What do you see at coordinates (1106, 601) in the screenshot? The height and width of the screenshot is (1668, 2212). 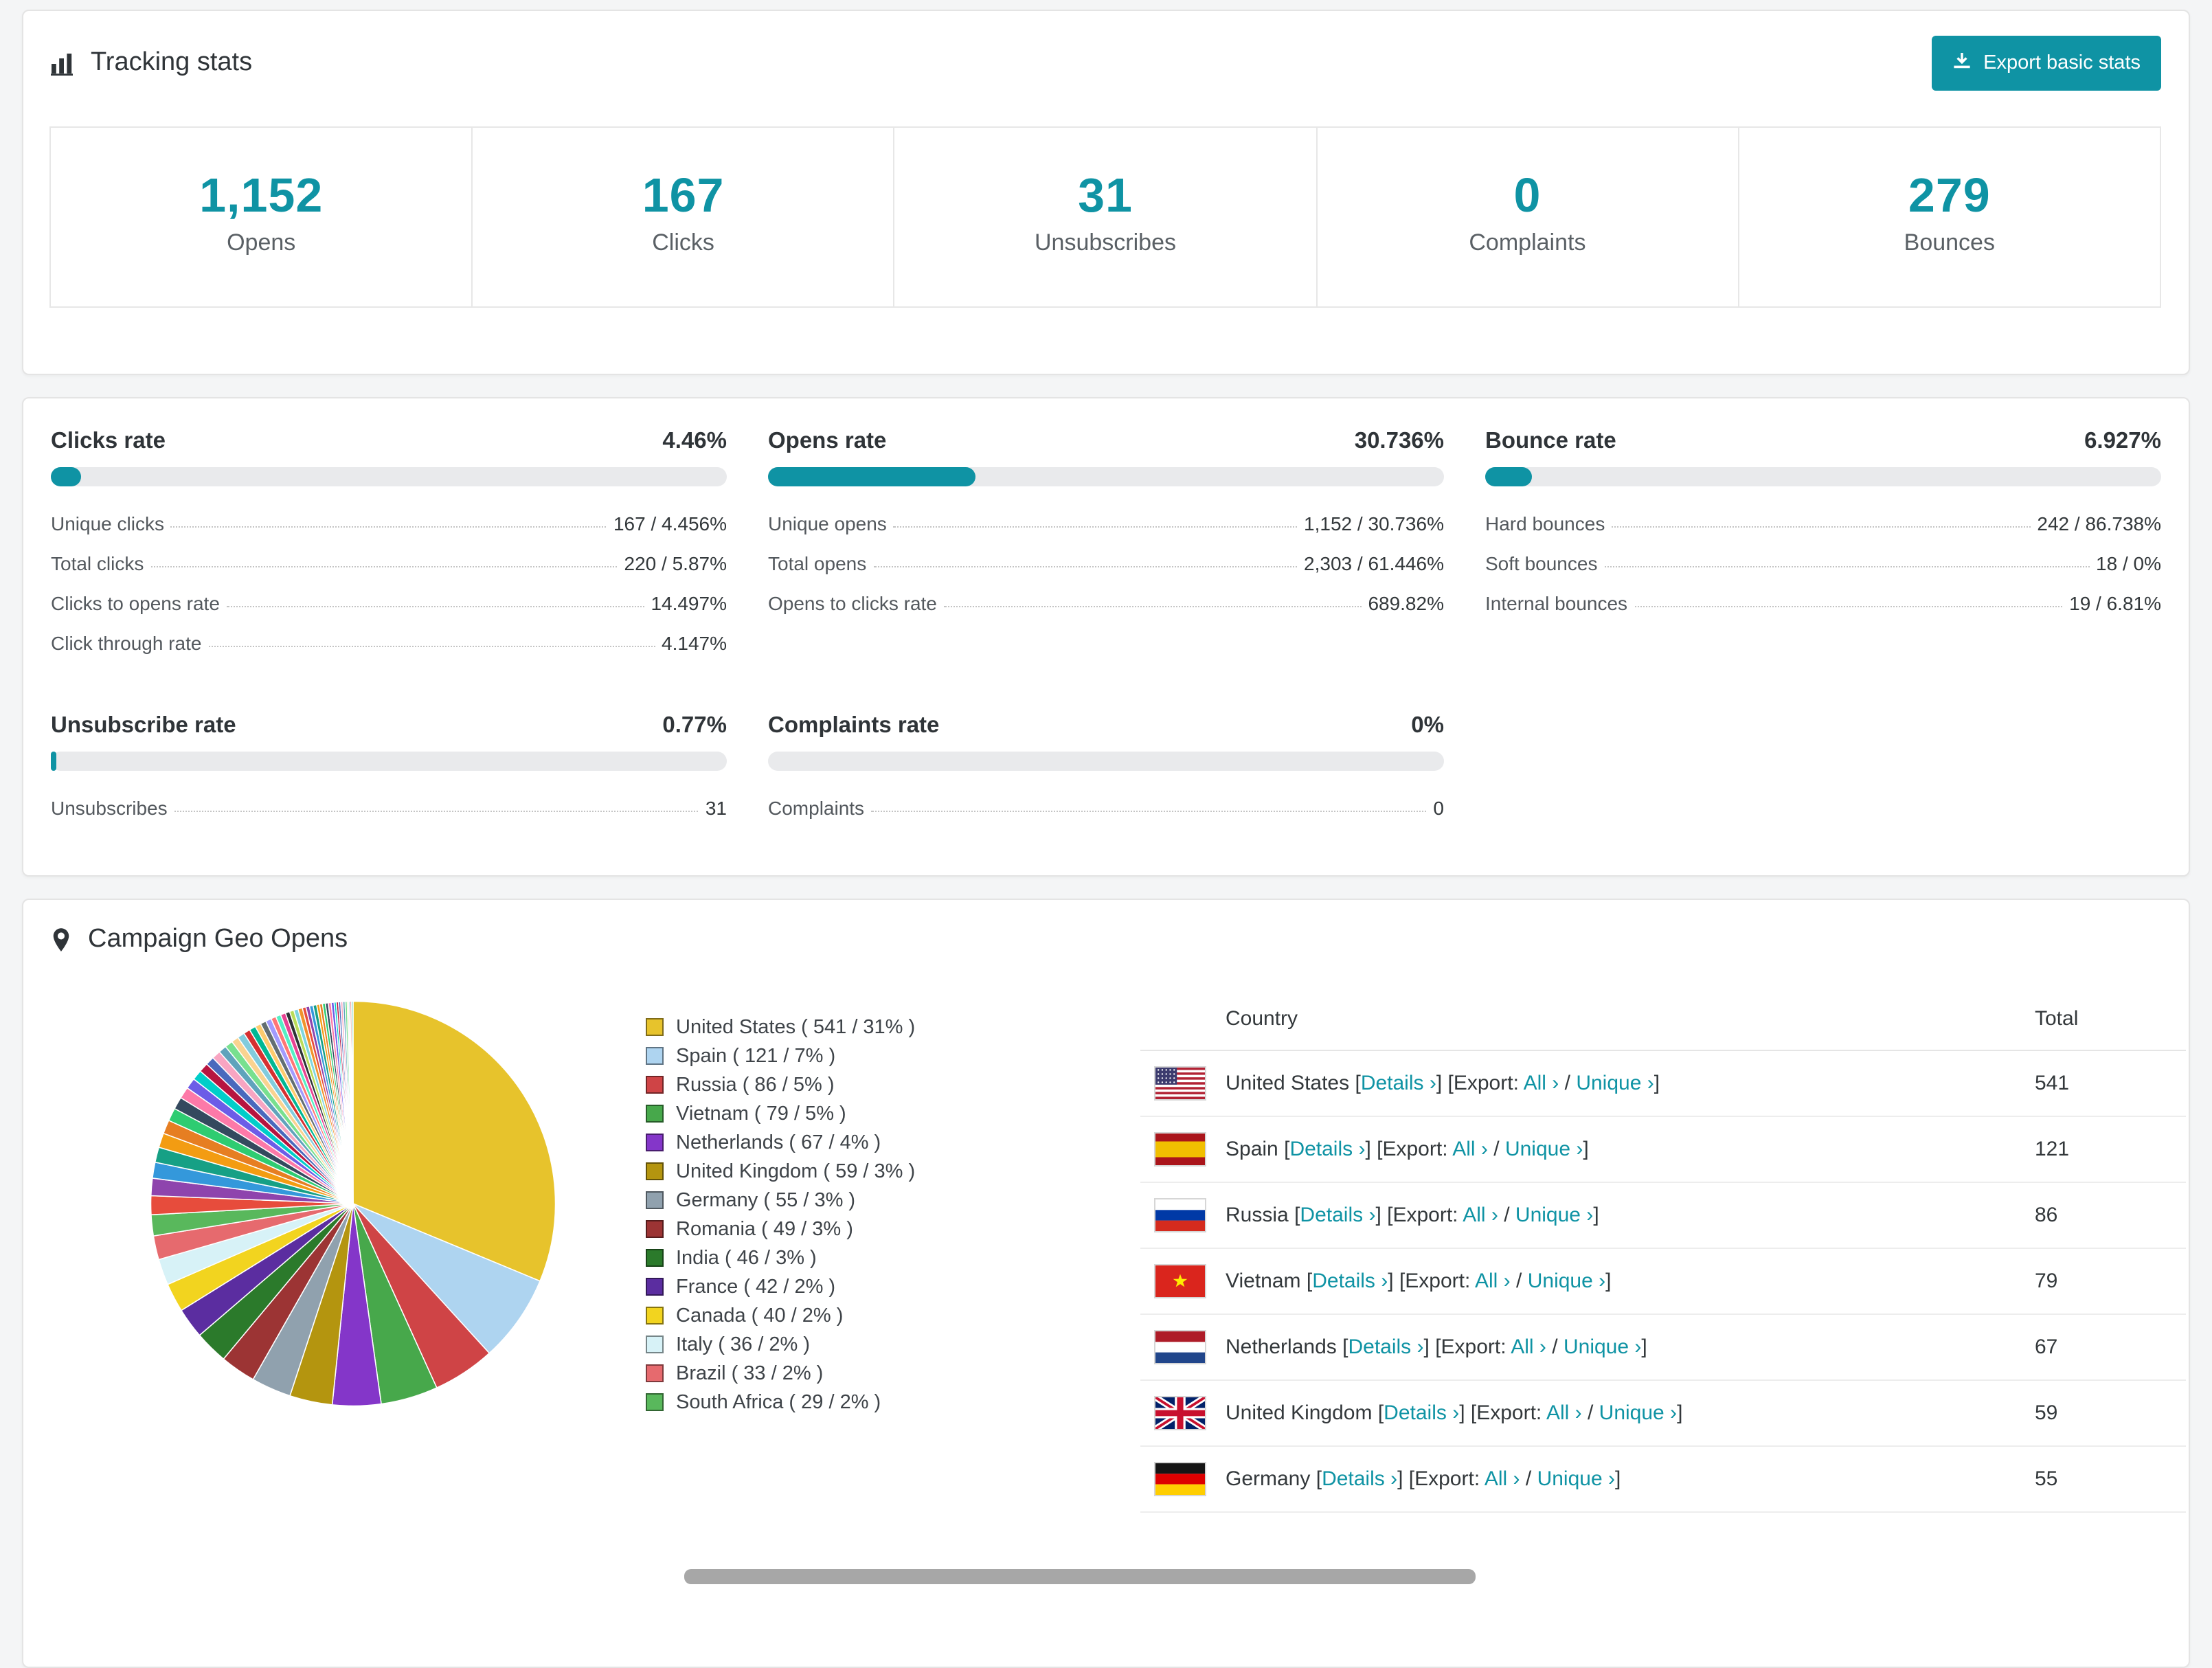 I see `rate-metric-row: Opens to clicks rate 689.82%` at bounding box center [1106, 601].